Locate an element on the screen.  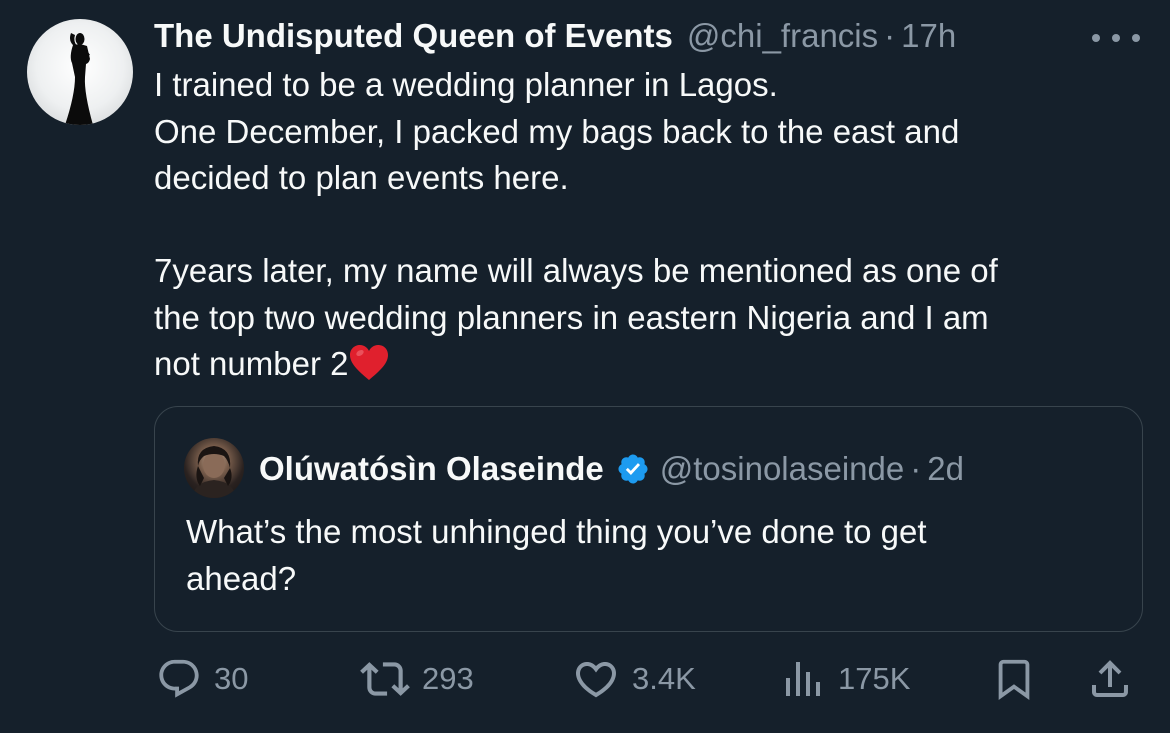
portrait-image is located at coordinates (214, 472).